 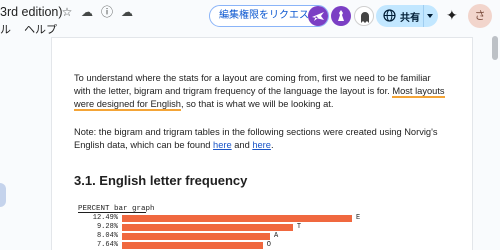 I want to click on bar-percent-label: 9.28%, so click(x=107, y=227).